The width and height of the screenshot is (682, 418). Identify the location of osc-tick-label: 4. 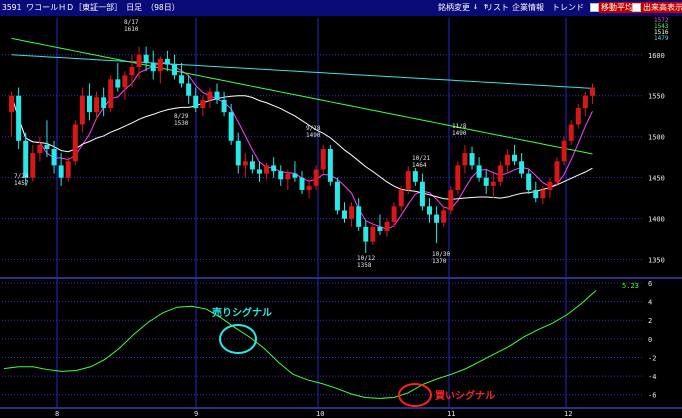
(650, 303).